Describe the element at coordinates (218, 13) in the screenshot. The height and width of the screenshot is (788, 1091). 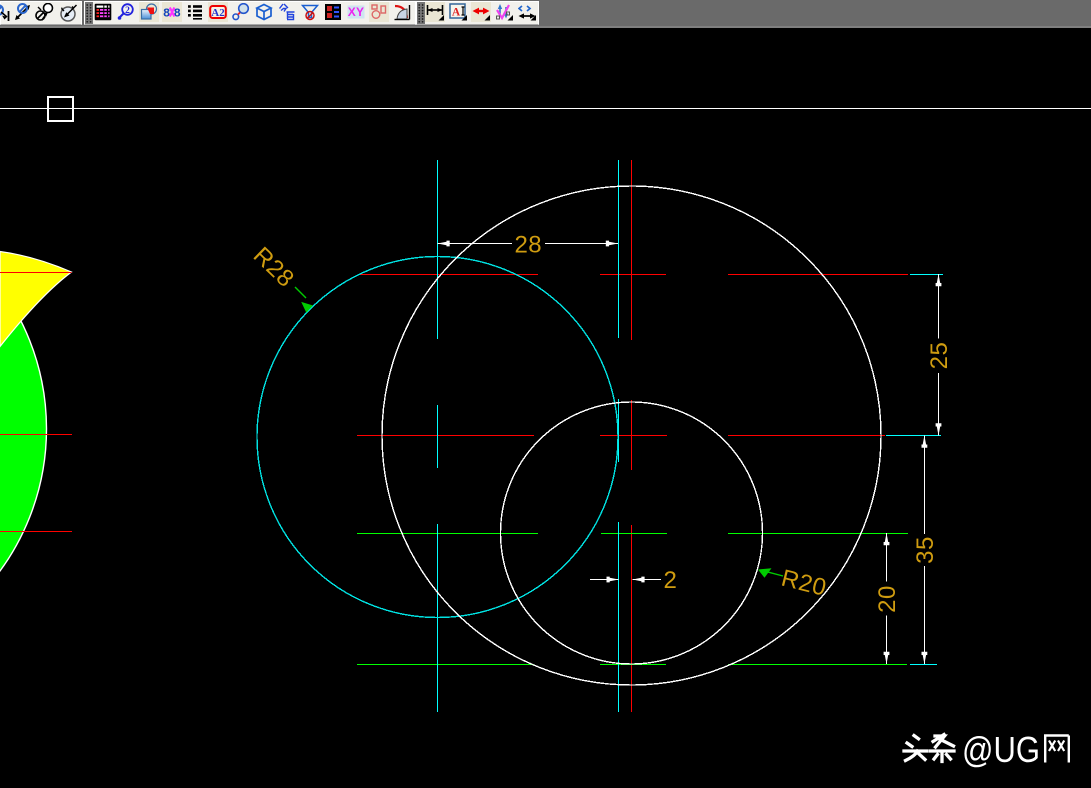
I see `svg-text: A2` at that location.